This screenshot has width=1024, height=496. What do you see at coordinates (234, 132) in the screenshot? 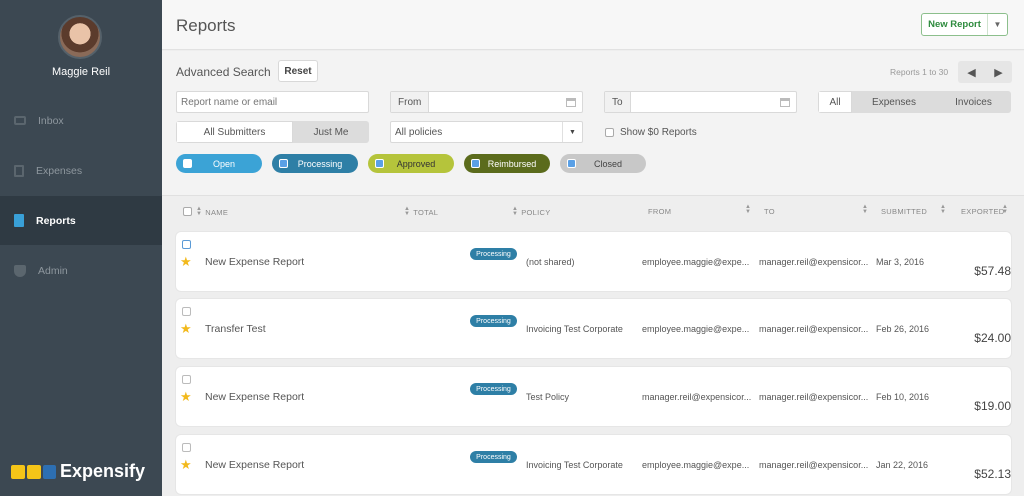
I see `tab-all-submitters: All Submitters` at bounding box center [234, 132].